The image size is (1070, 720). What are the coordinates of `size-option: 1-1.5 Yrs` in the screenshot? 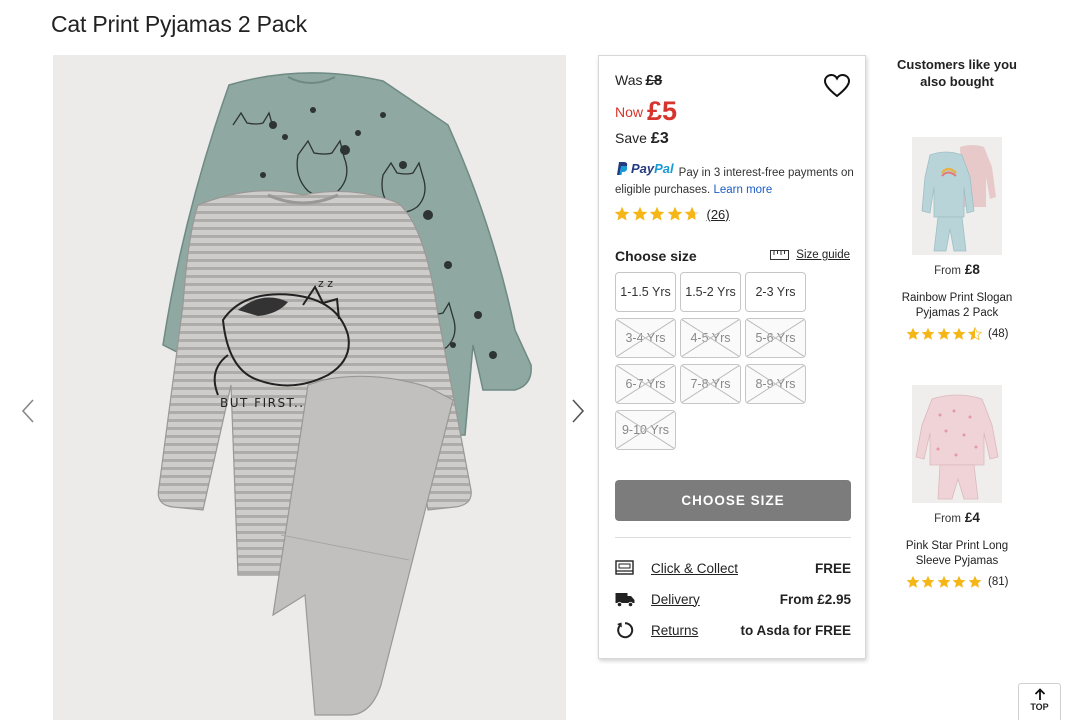 It's located at (645, 292).